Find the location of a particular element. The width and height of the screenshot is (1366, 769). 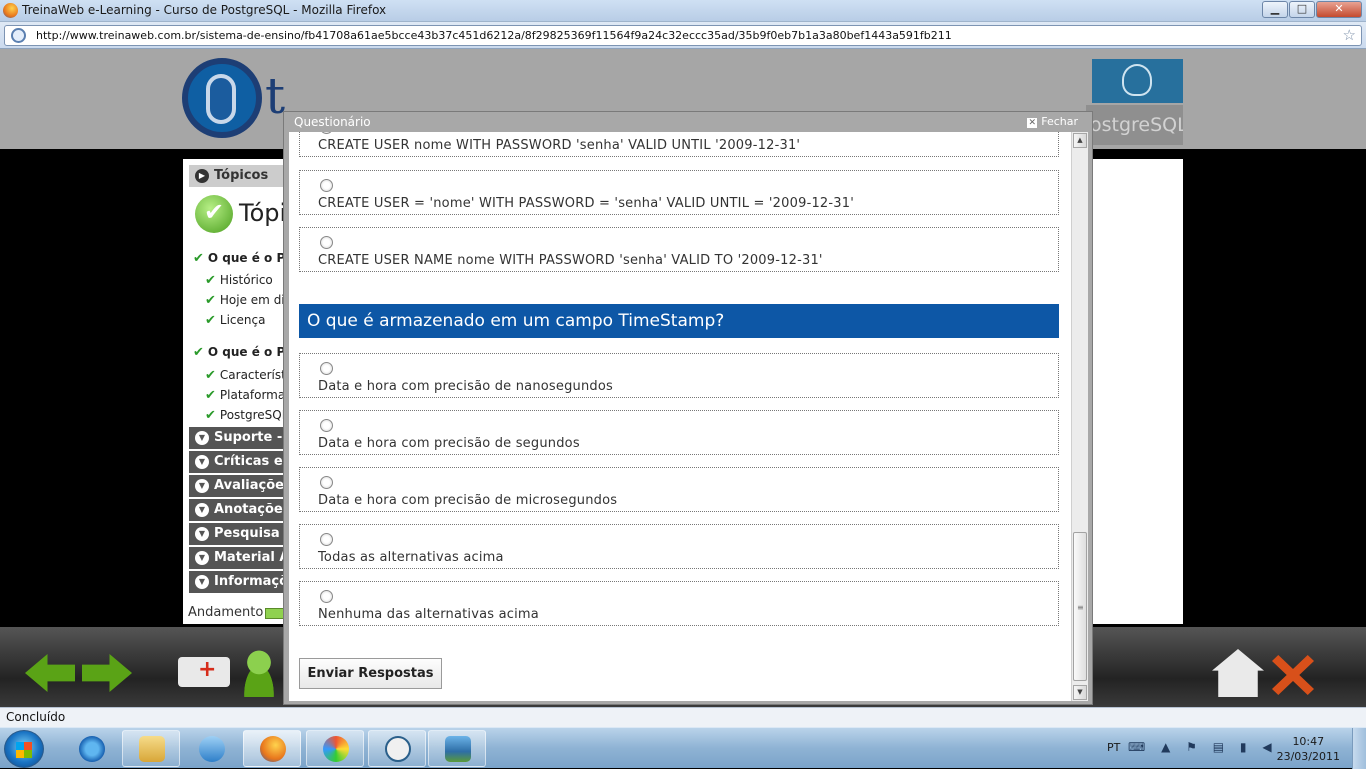

close-icon: ✕ is located at coordinates (1032, 123).